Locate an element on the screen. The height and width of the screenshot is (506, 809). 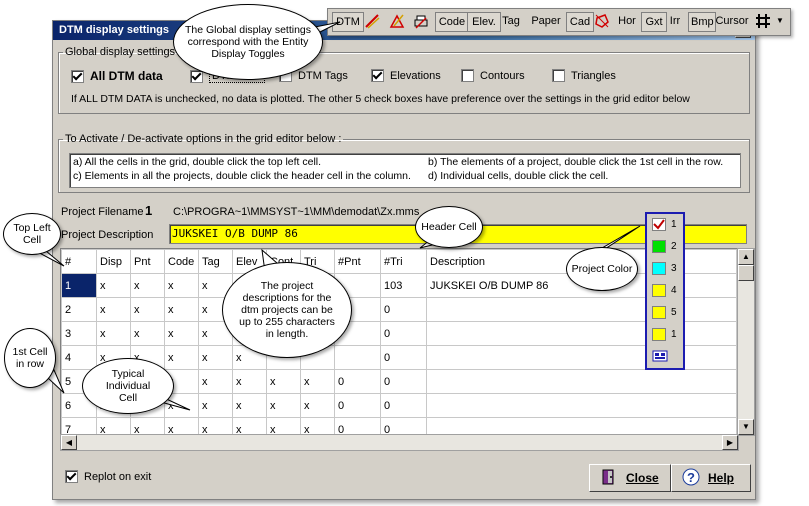
callout-top-left-cell: Top Left Cell is located at coordinates (32, 234).